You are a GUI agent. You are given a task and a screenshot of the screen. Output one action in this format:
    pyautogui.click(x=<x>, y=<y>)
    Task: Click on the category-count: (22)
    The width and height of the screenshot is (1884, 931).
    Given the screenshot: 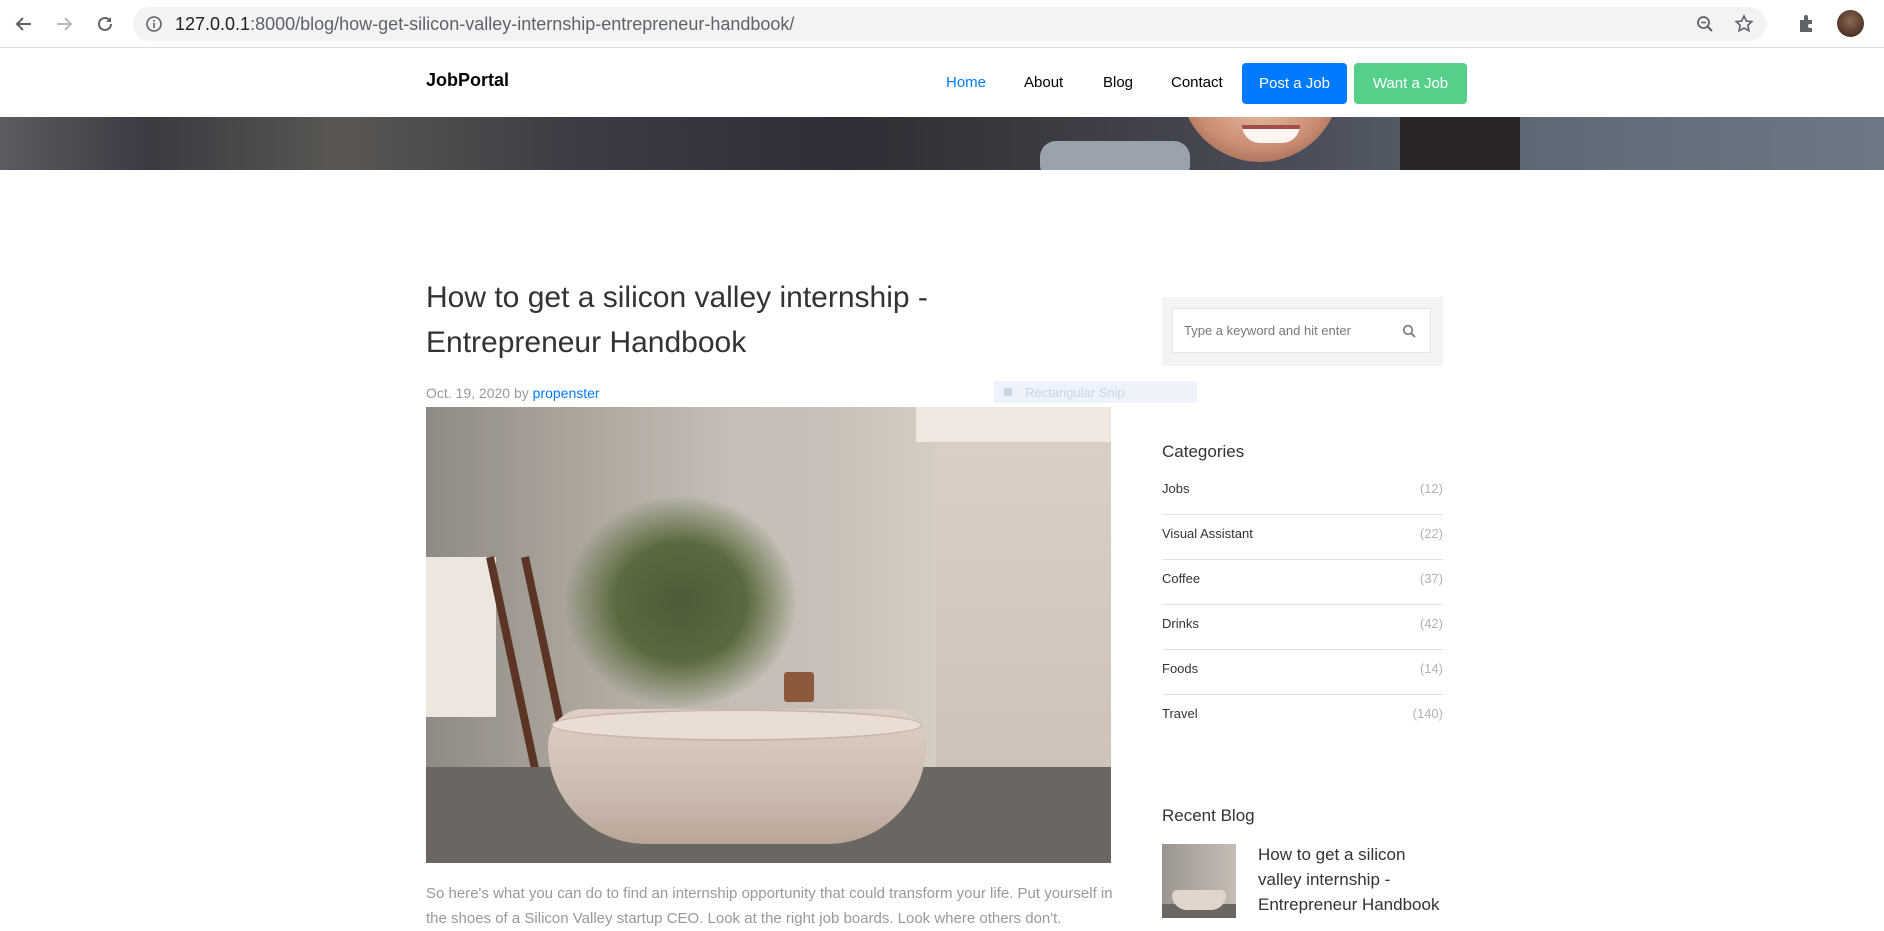 What is the action you would take?
    pyautogui.click(x=1431, y=533)
    